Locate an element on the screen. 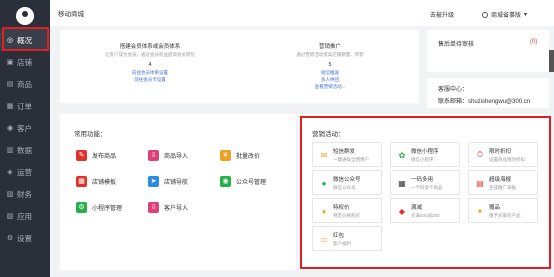 This screenshot has width=554, height=277. common-tool-3: ▦ 店铺模板 is located at coordinates (106, 181).